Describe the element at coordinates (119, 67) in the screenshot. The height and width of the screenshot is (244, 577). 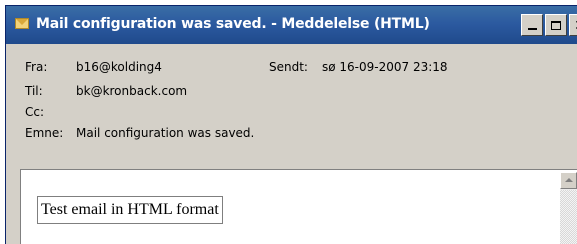
I see `from-value: b16@kolding4` at that location.